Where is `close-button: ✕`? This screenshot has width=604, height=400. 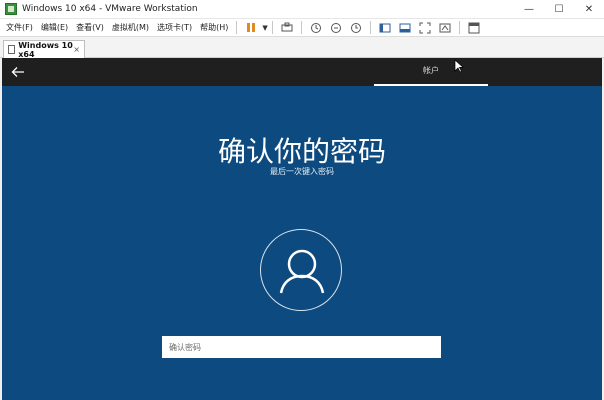 close-button: ✕ is located at coordinates (589, 9).